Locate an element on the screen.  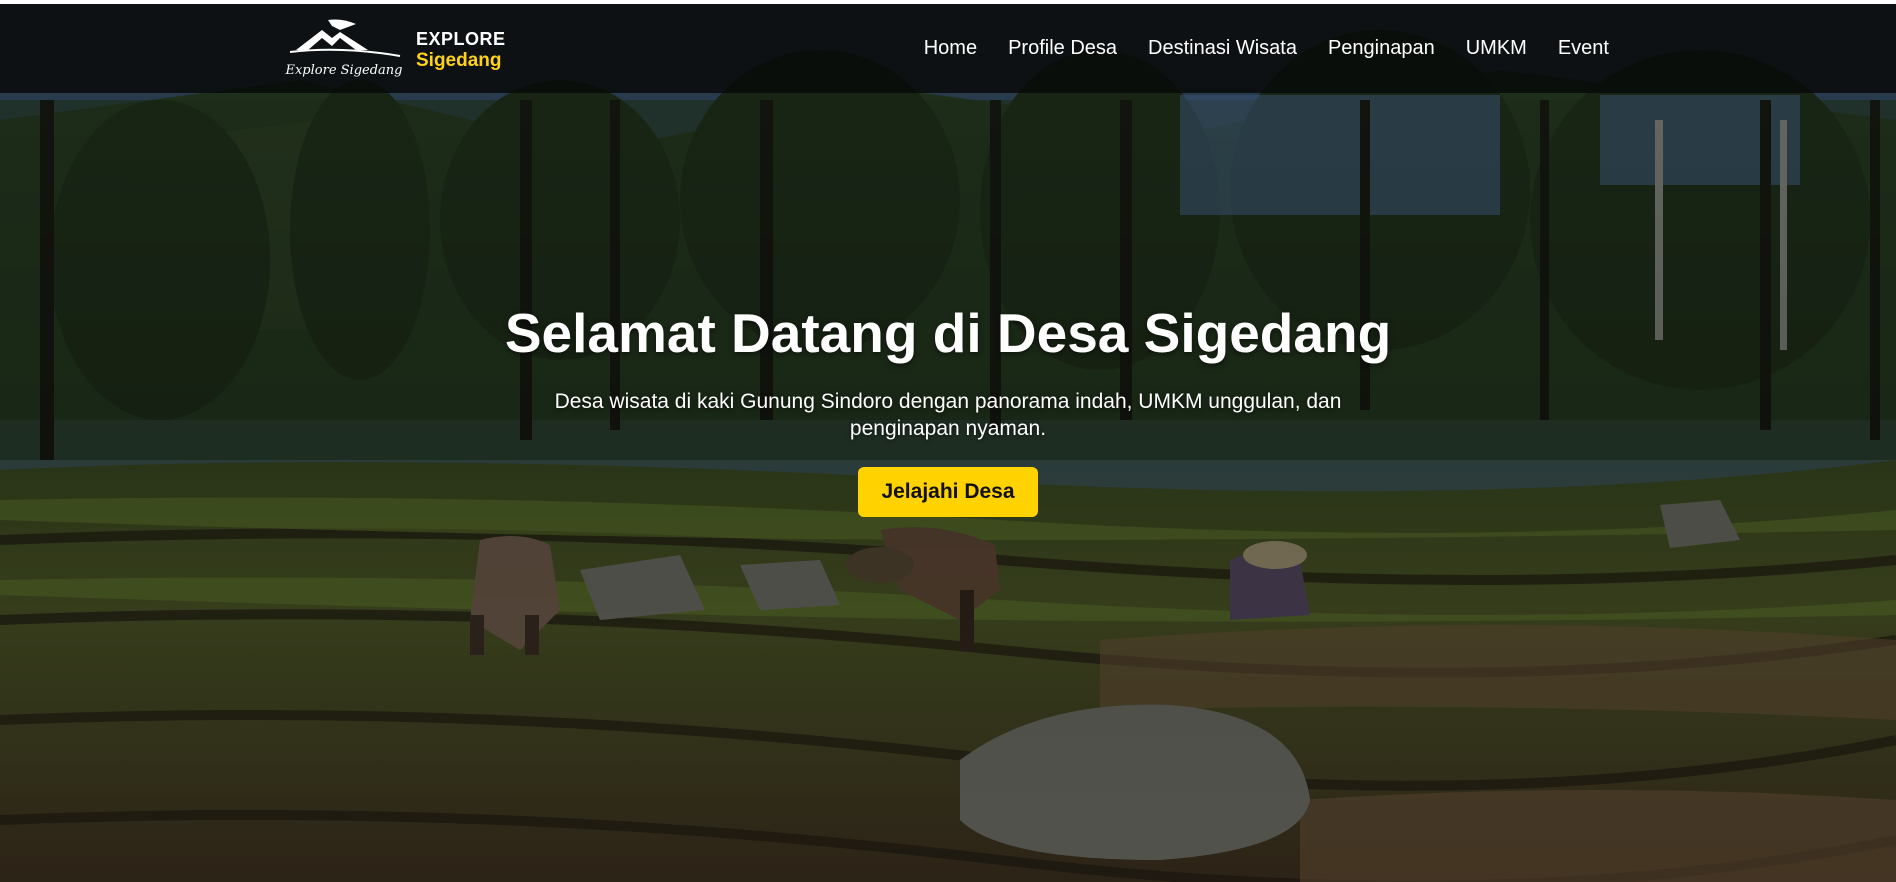
brand-text: EXPLORE Sigedang is located at coordinates (461, 50).